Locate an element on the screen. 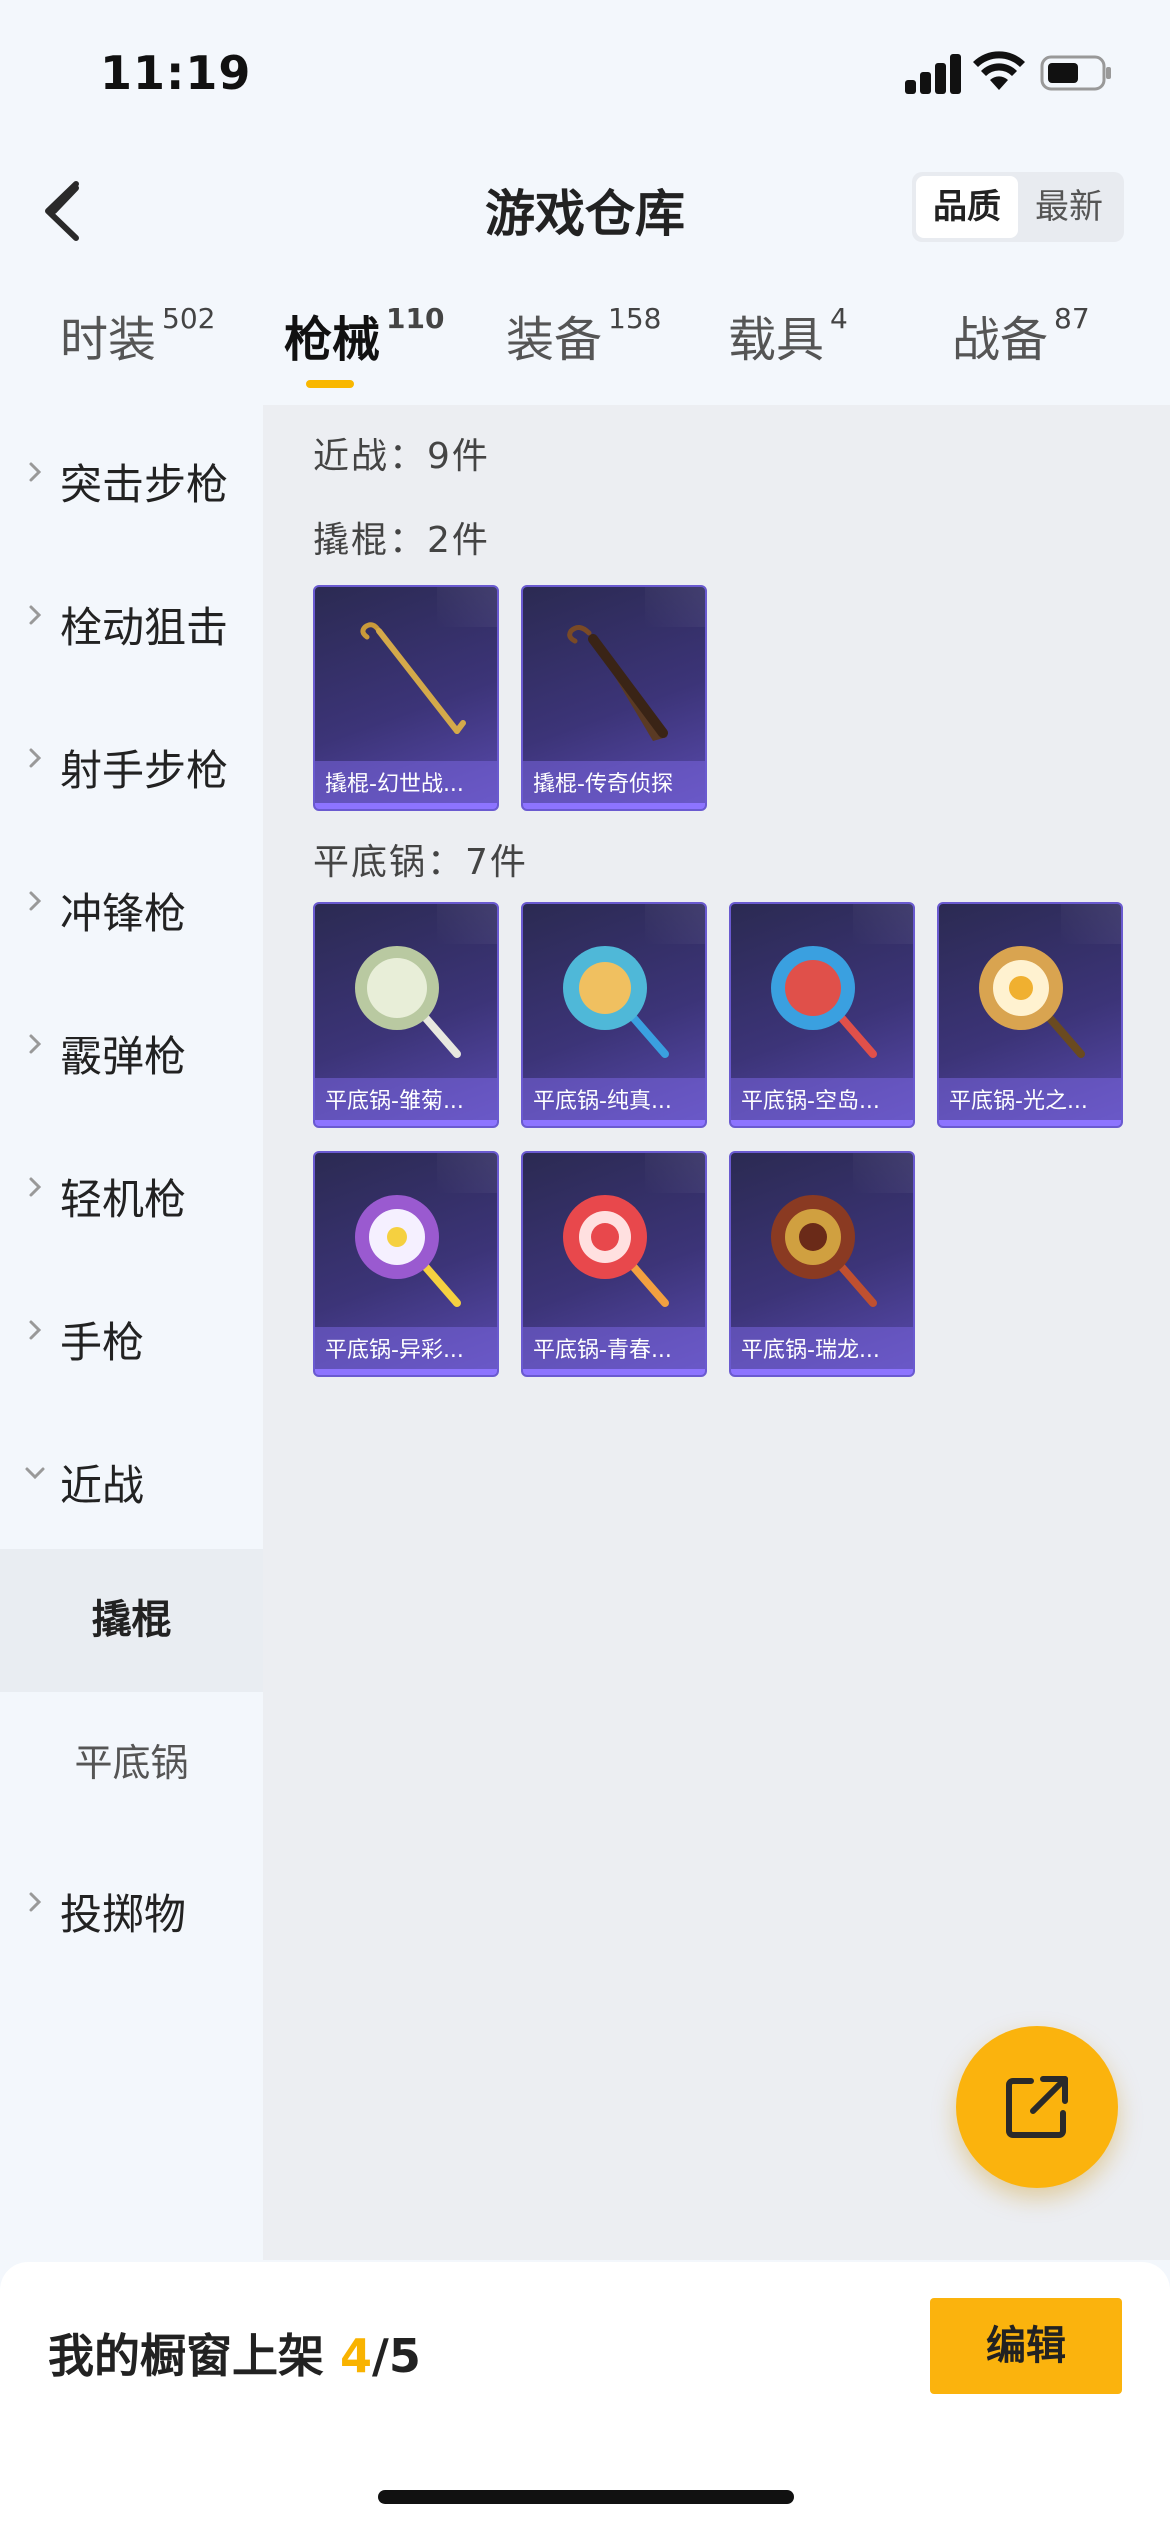 The height and width of the screenshot is (2532, 1170). sort-quality-option: 品质 is located at coordinates (967, 207).